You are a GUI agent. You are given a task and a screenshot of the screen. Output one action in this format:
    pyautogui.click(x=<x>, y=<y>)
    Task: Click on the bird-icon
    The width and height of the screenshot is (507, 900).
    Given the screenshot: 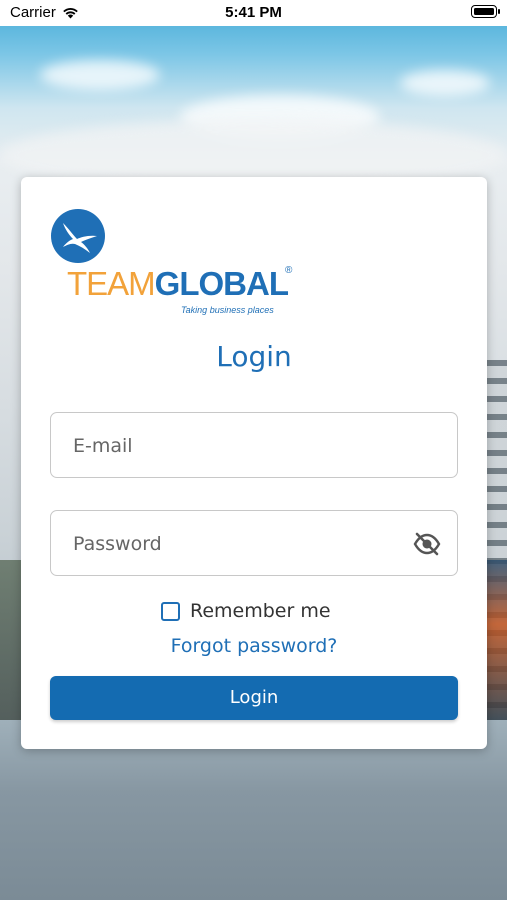 What is the action you would take?
    pyautogui.click(x=80, y=238)
    